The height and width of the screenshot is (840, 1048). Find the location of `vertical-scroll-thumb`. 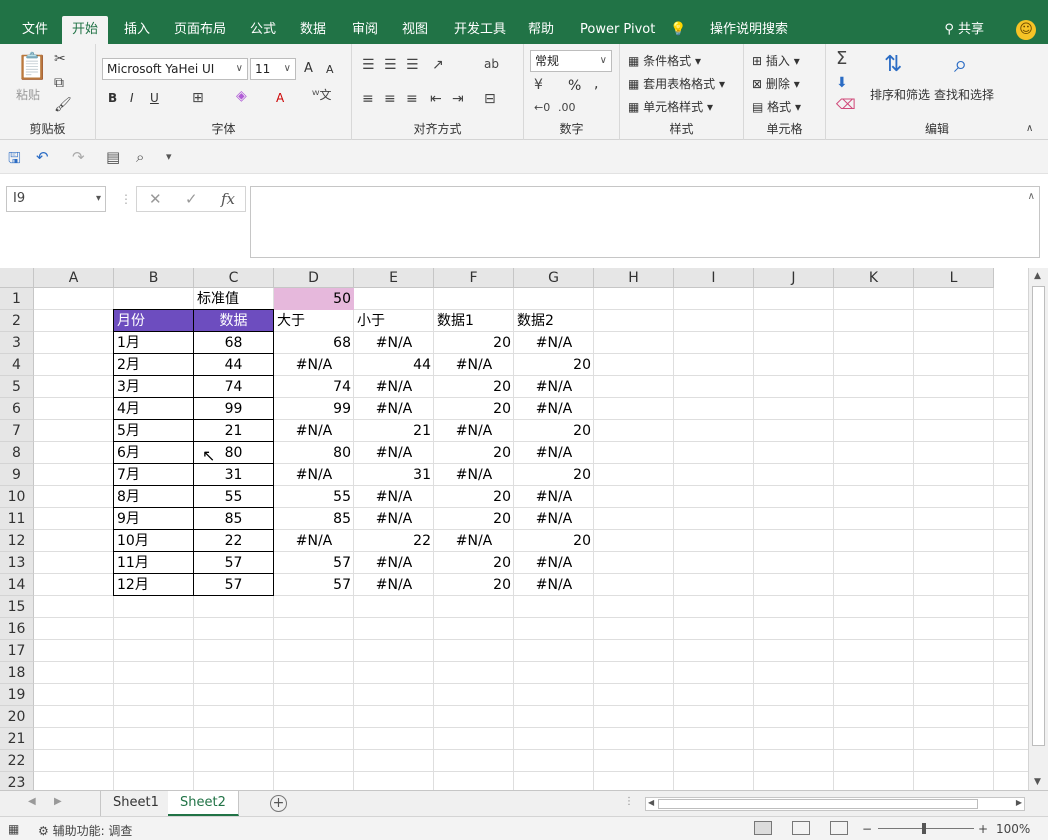

vertical-scroll-thumb is located at coordinates (1038, 516).